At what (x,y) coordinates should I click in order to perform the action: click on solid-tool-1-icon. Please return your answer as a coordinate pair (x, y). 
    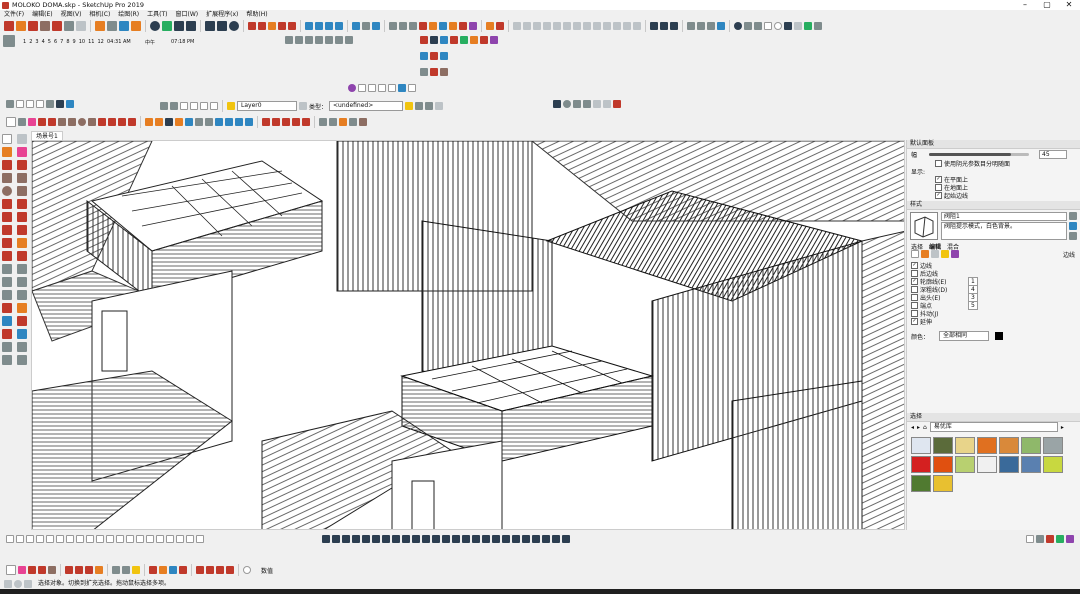
    Looking at the image, I should click on (393, 26).